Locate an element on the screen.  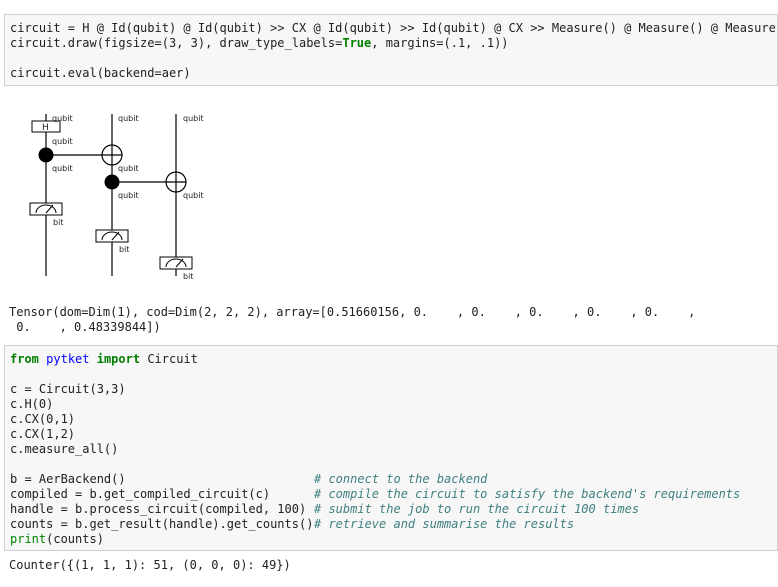
code-line-import: from pytket import Circuit is located at coordinates (104, 359).